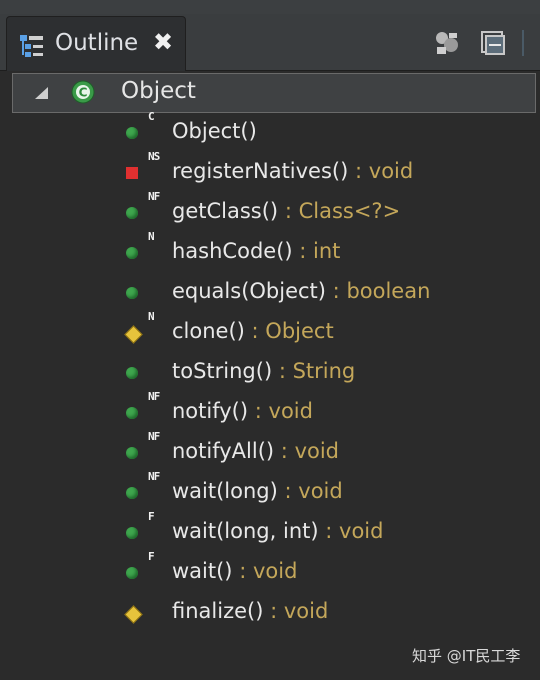 Image resolution: width=540 pixels, height=680 pixels. Describe the element at coordinates (274, 93) in the screenshot. I see `tree-root-object: C Object` at that location.